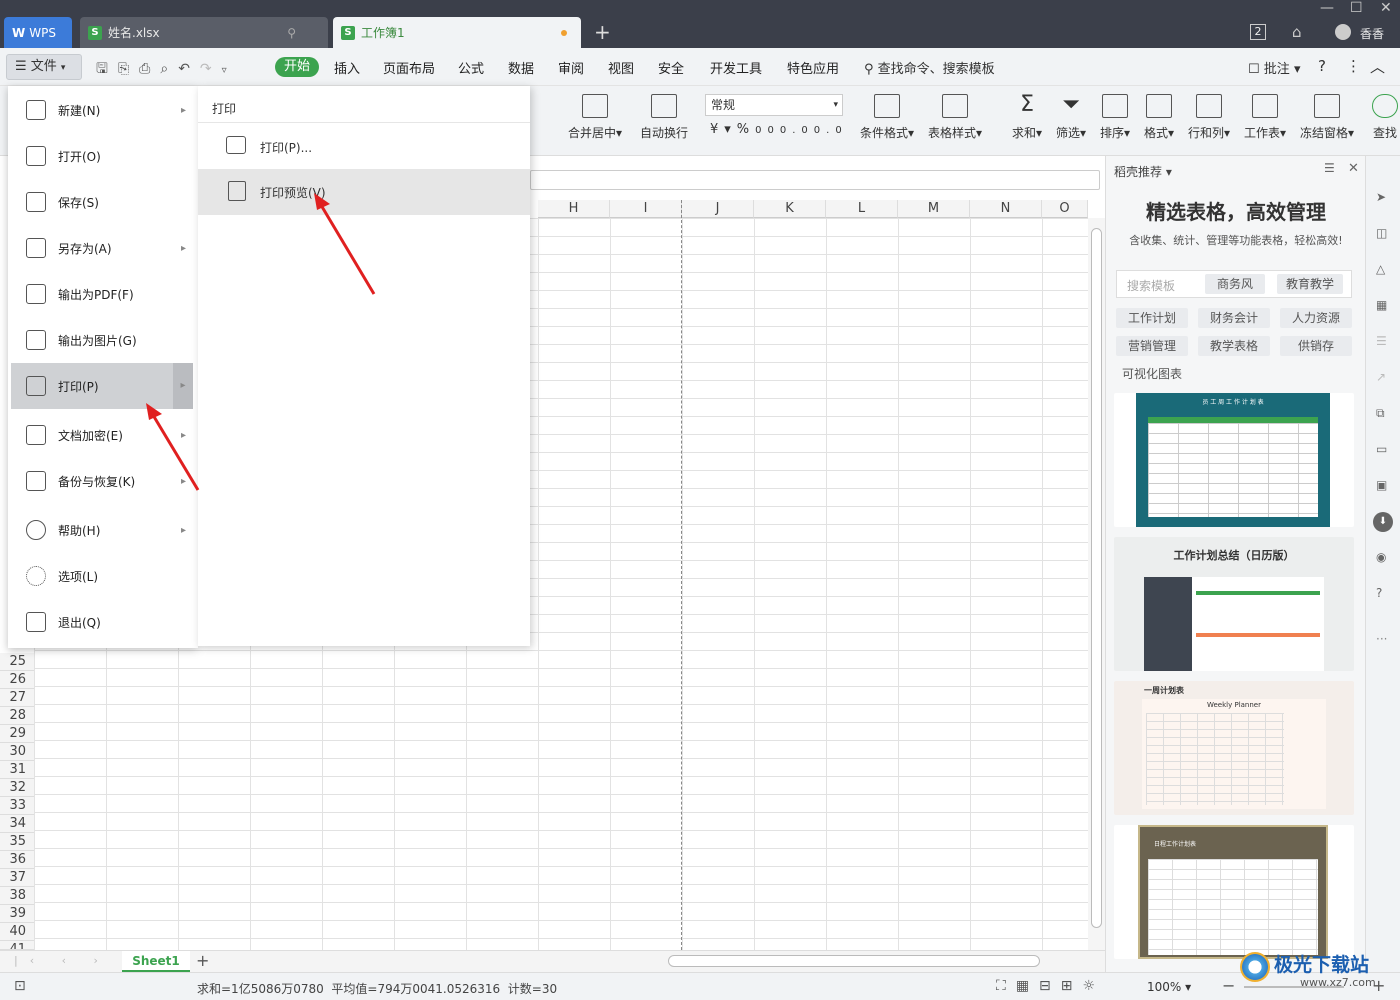 The width and height of the screenshot is (1400, 1000). Describe the element at coordinates (1338, 982) in the screenshot. I see `watermark-url: www.xz7.com` at that location.